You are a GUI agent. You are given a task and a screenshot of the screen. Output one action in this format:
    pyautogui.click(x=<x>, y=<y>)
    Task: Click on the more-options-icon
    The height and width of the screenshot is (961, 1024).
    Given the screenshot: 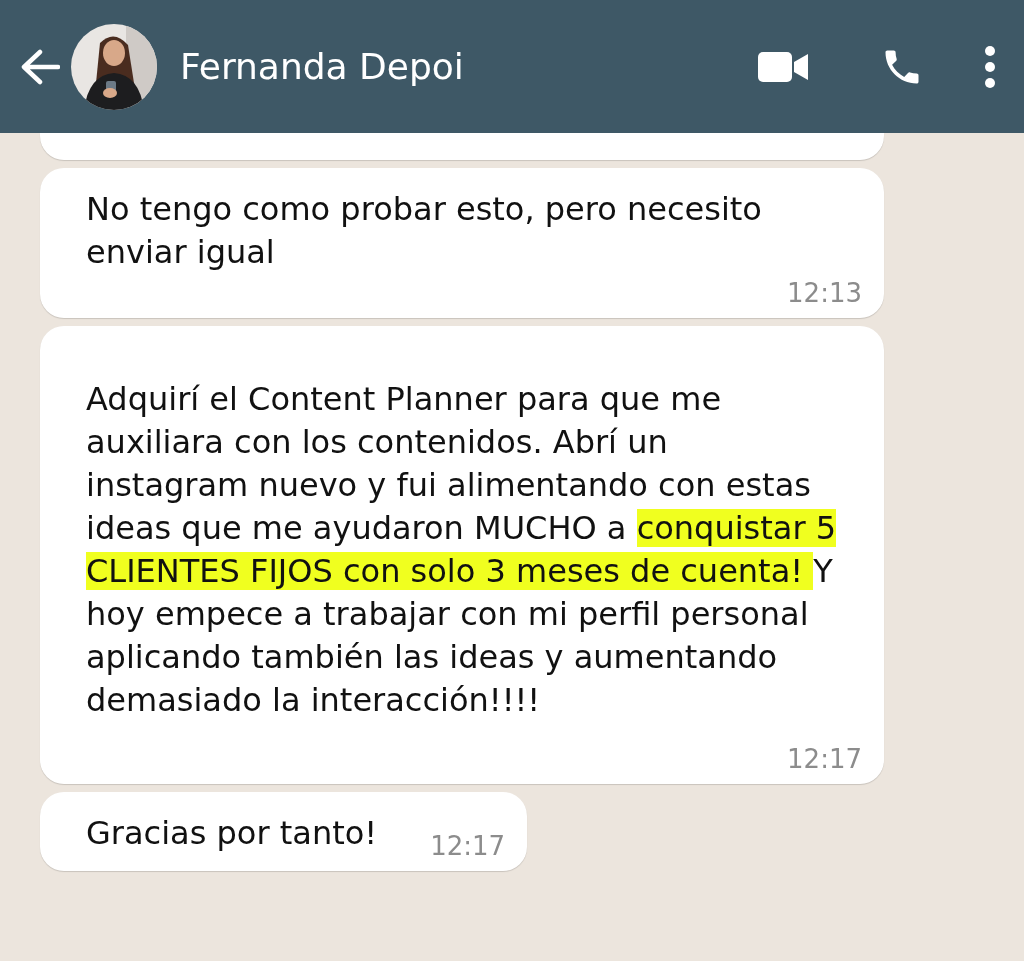 What is the action you would take?
    pyautogui.click(x=990, y=66)
    